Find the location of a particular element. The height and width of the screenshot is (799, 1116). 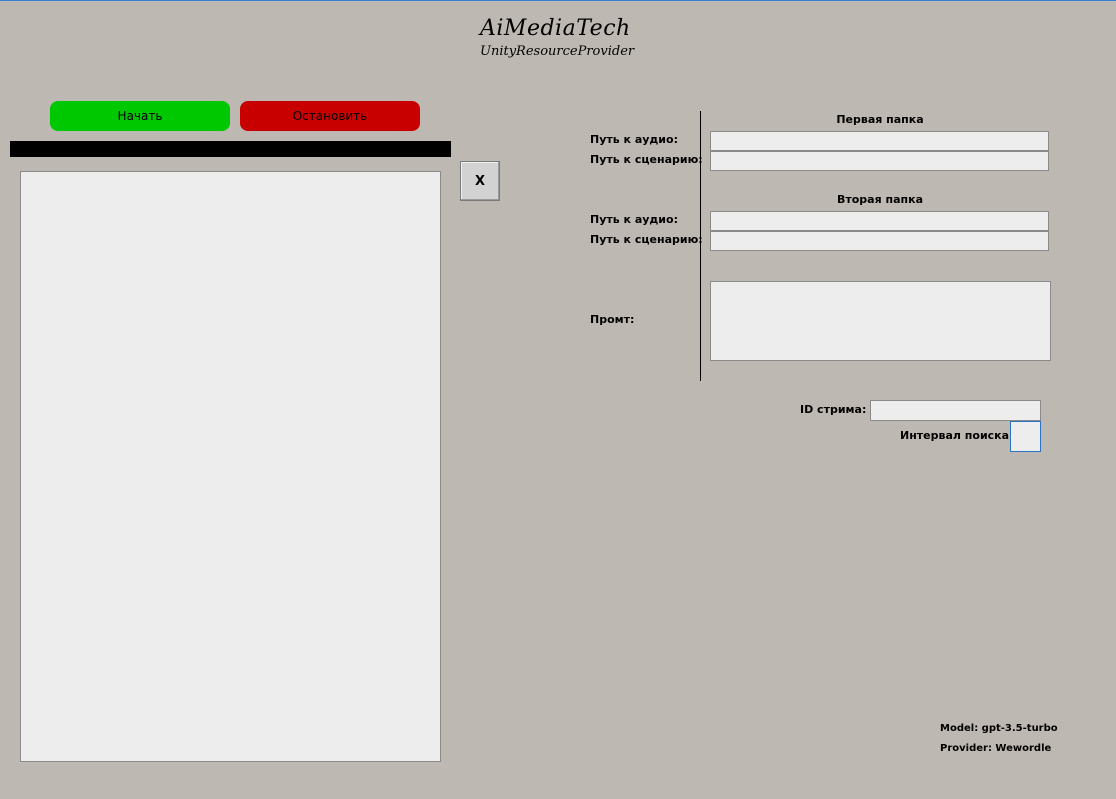

window-top-border is located at coordinates (558, 0).